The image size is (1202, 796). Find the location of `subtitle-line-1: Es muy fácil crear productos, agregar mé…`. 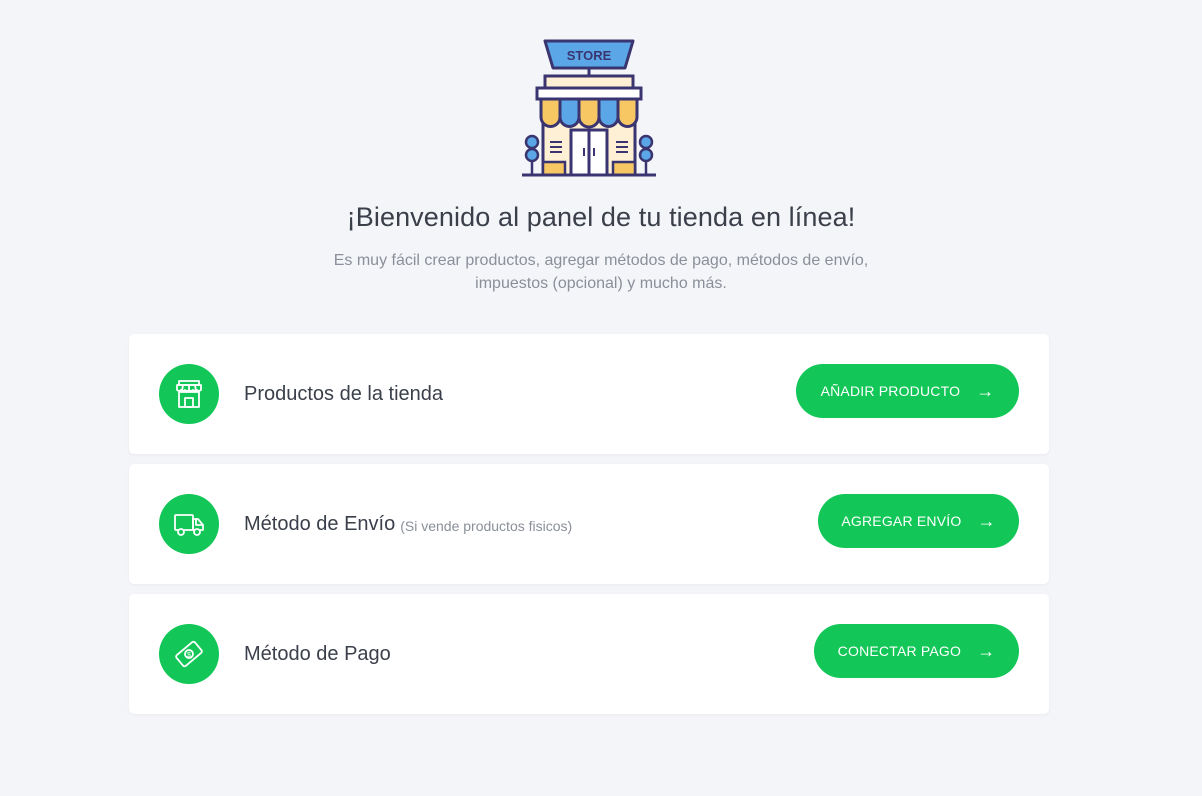

subtitle-line-1: Es muy fácil crear productos, agregar mé… is located at coordinates (601, 260).